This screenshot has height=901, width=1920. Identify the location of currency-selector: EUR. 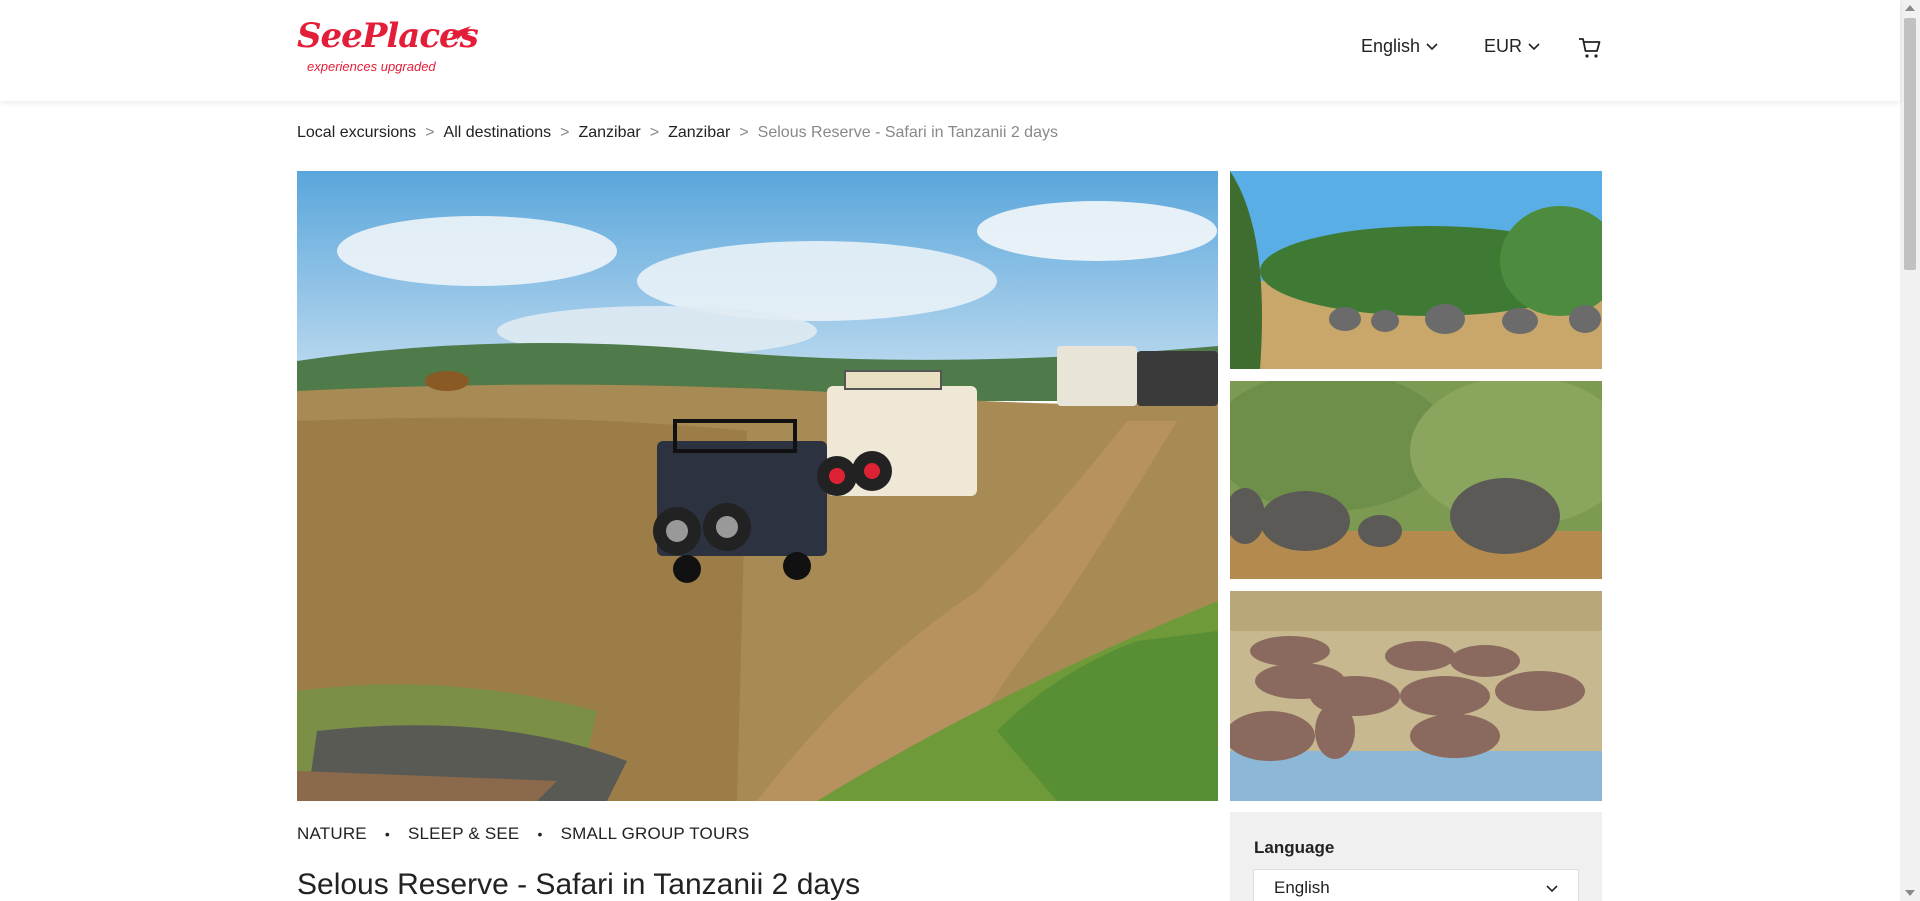
(1512, 46).